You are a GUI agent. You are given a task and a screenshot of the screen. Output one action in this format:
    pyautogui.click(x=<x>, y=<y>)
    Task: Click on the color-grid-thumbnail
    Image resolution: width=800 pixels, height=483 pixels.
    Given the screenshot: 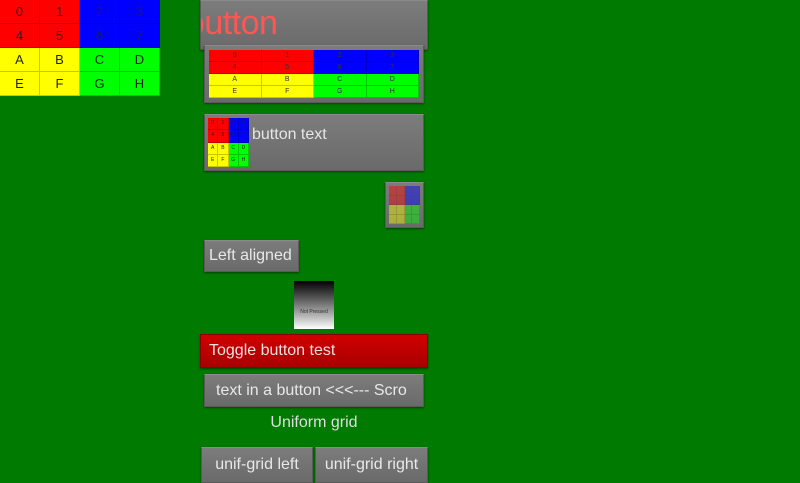 What is the action you would take?
    pyautogui.click(x=404, y=205)
    